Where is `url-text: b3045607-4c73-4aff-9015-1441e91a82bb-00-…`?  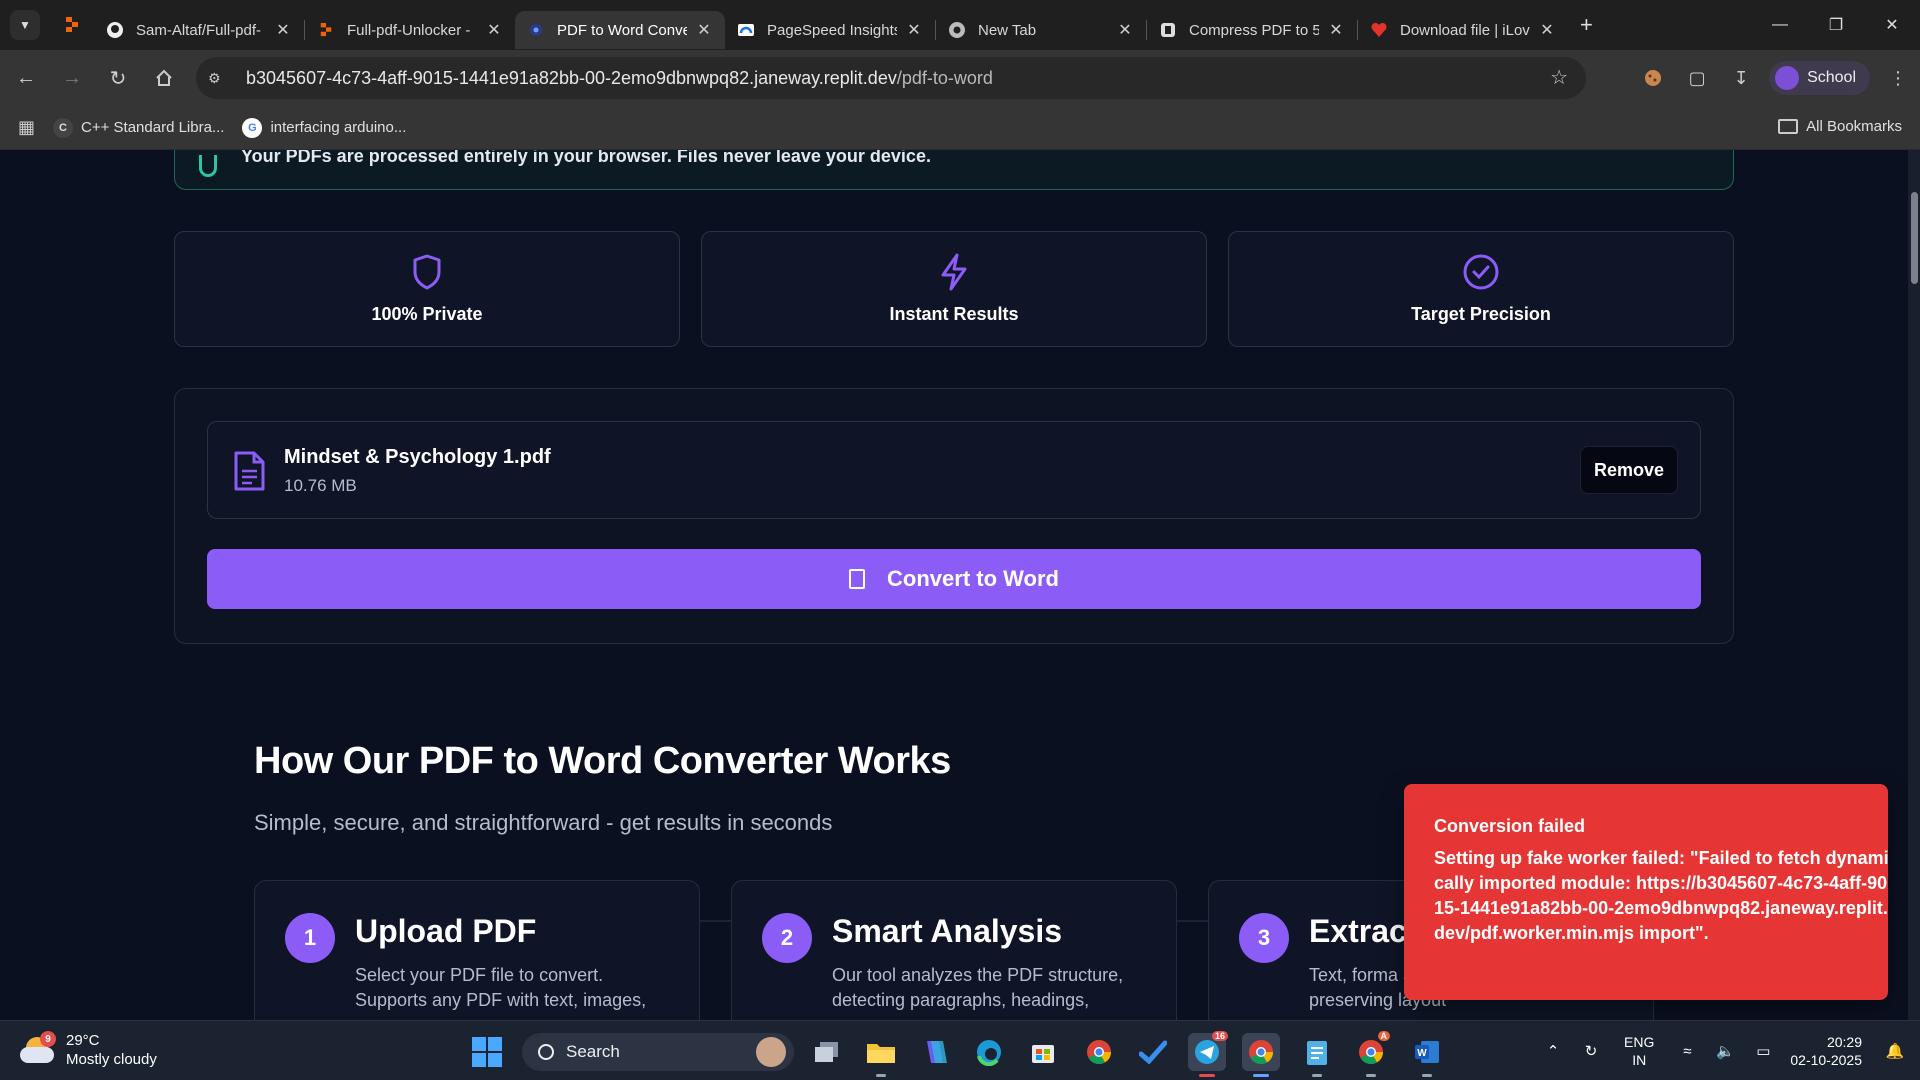 url-text: b3045607-4c73-4aff-9015-1441e91a82bb-00-… is located at coordinates (619, 78).